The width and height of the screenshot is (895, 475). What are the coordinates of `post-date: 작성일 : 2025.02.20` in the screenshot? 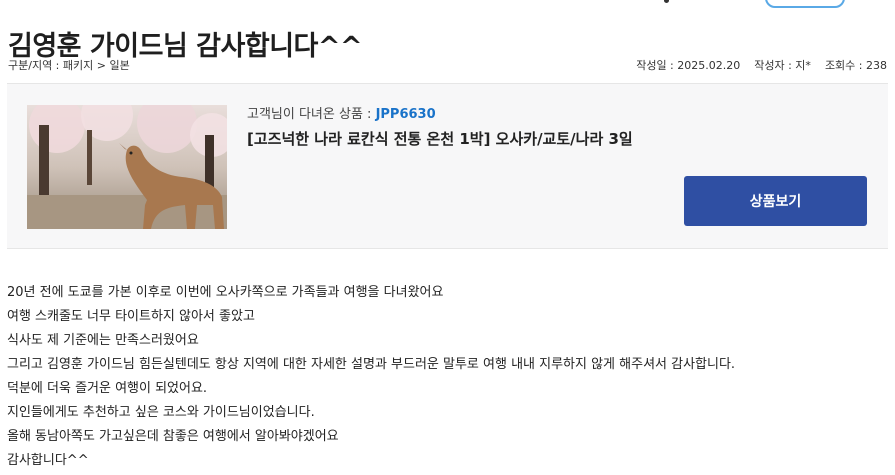 It's located at (688, 65).